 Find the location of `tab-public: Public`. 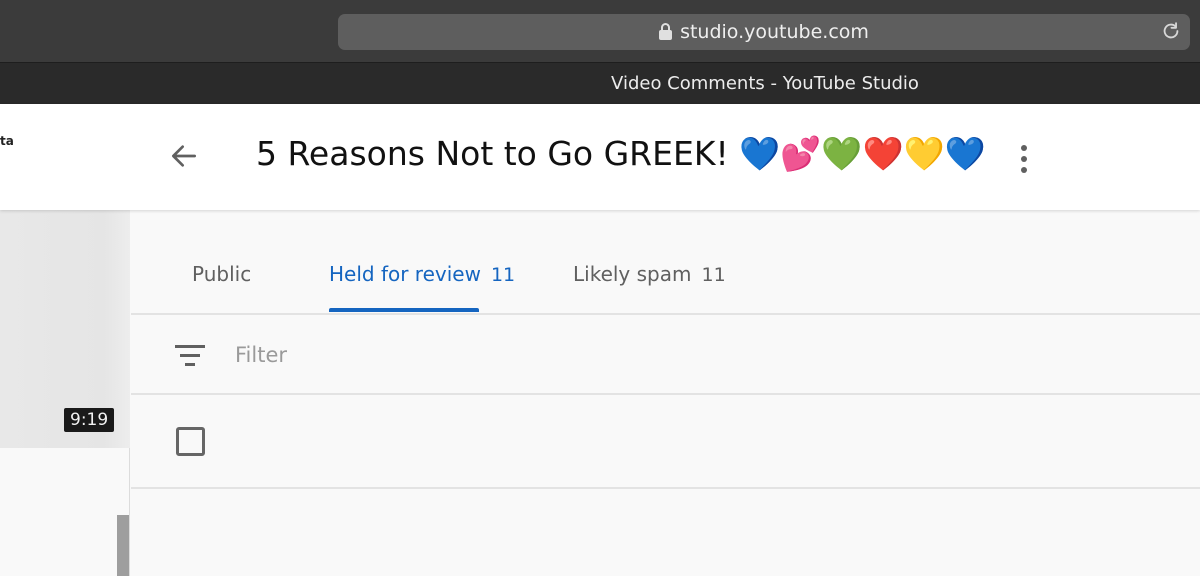

tab-public: Public is located at coordinates (221, 274).